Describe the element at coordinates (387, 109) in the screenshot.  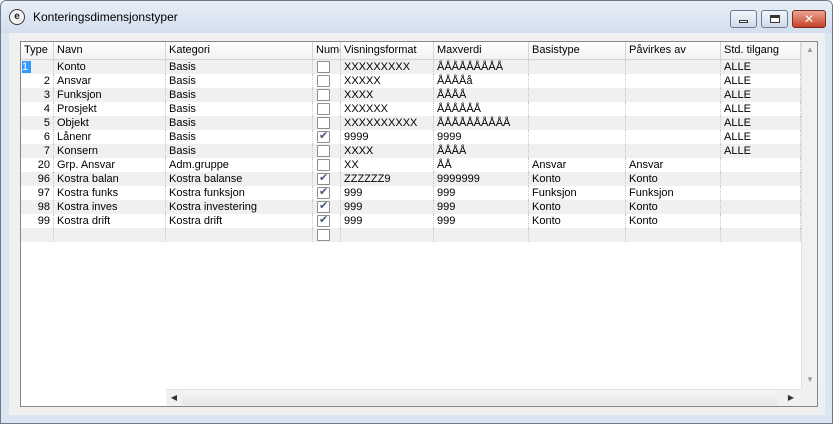
I see `cell-visningsformat: XXXXXX` at that location.